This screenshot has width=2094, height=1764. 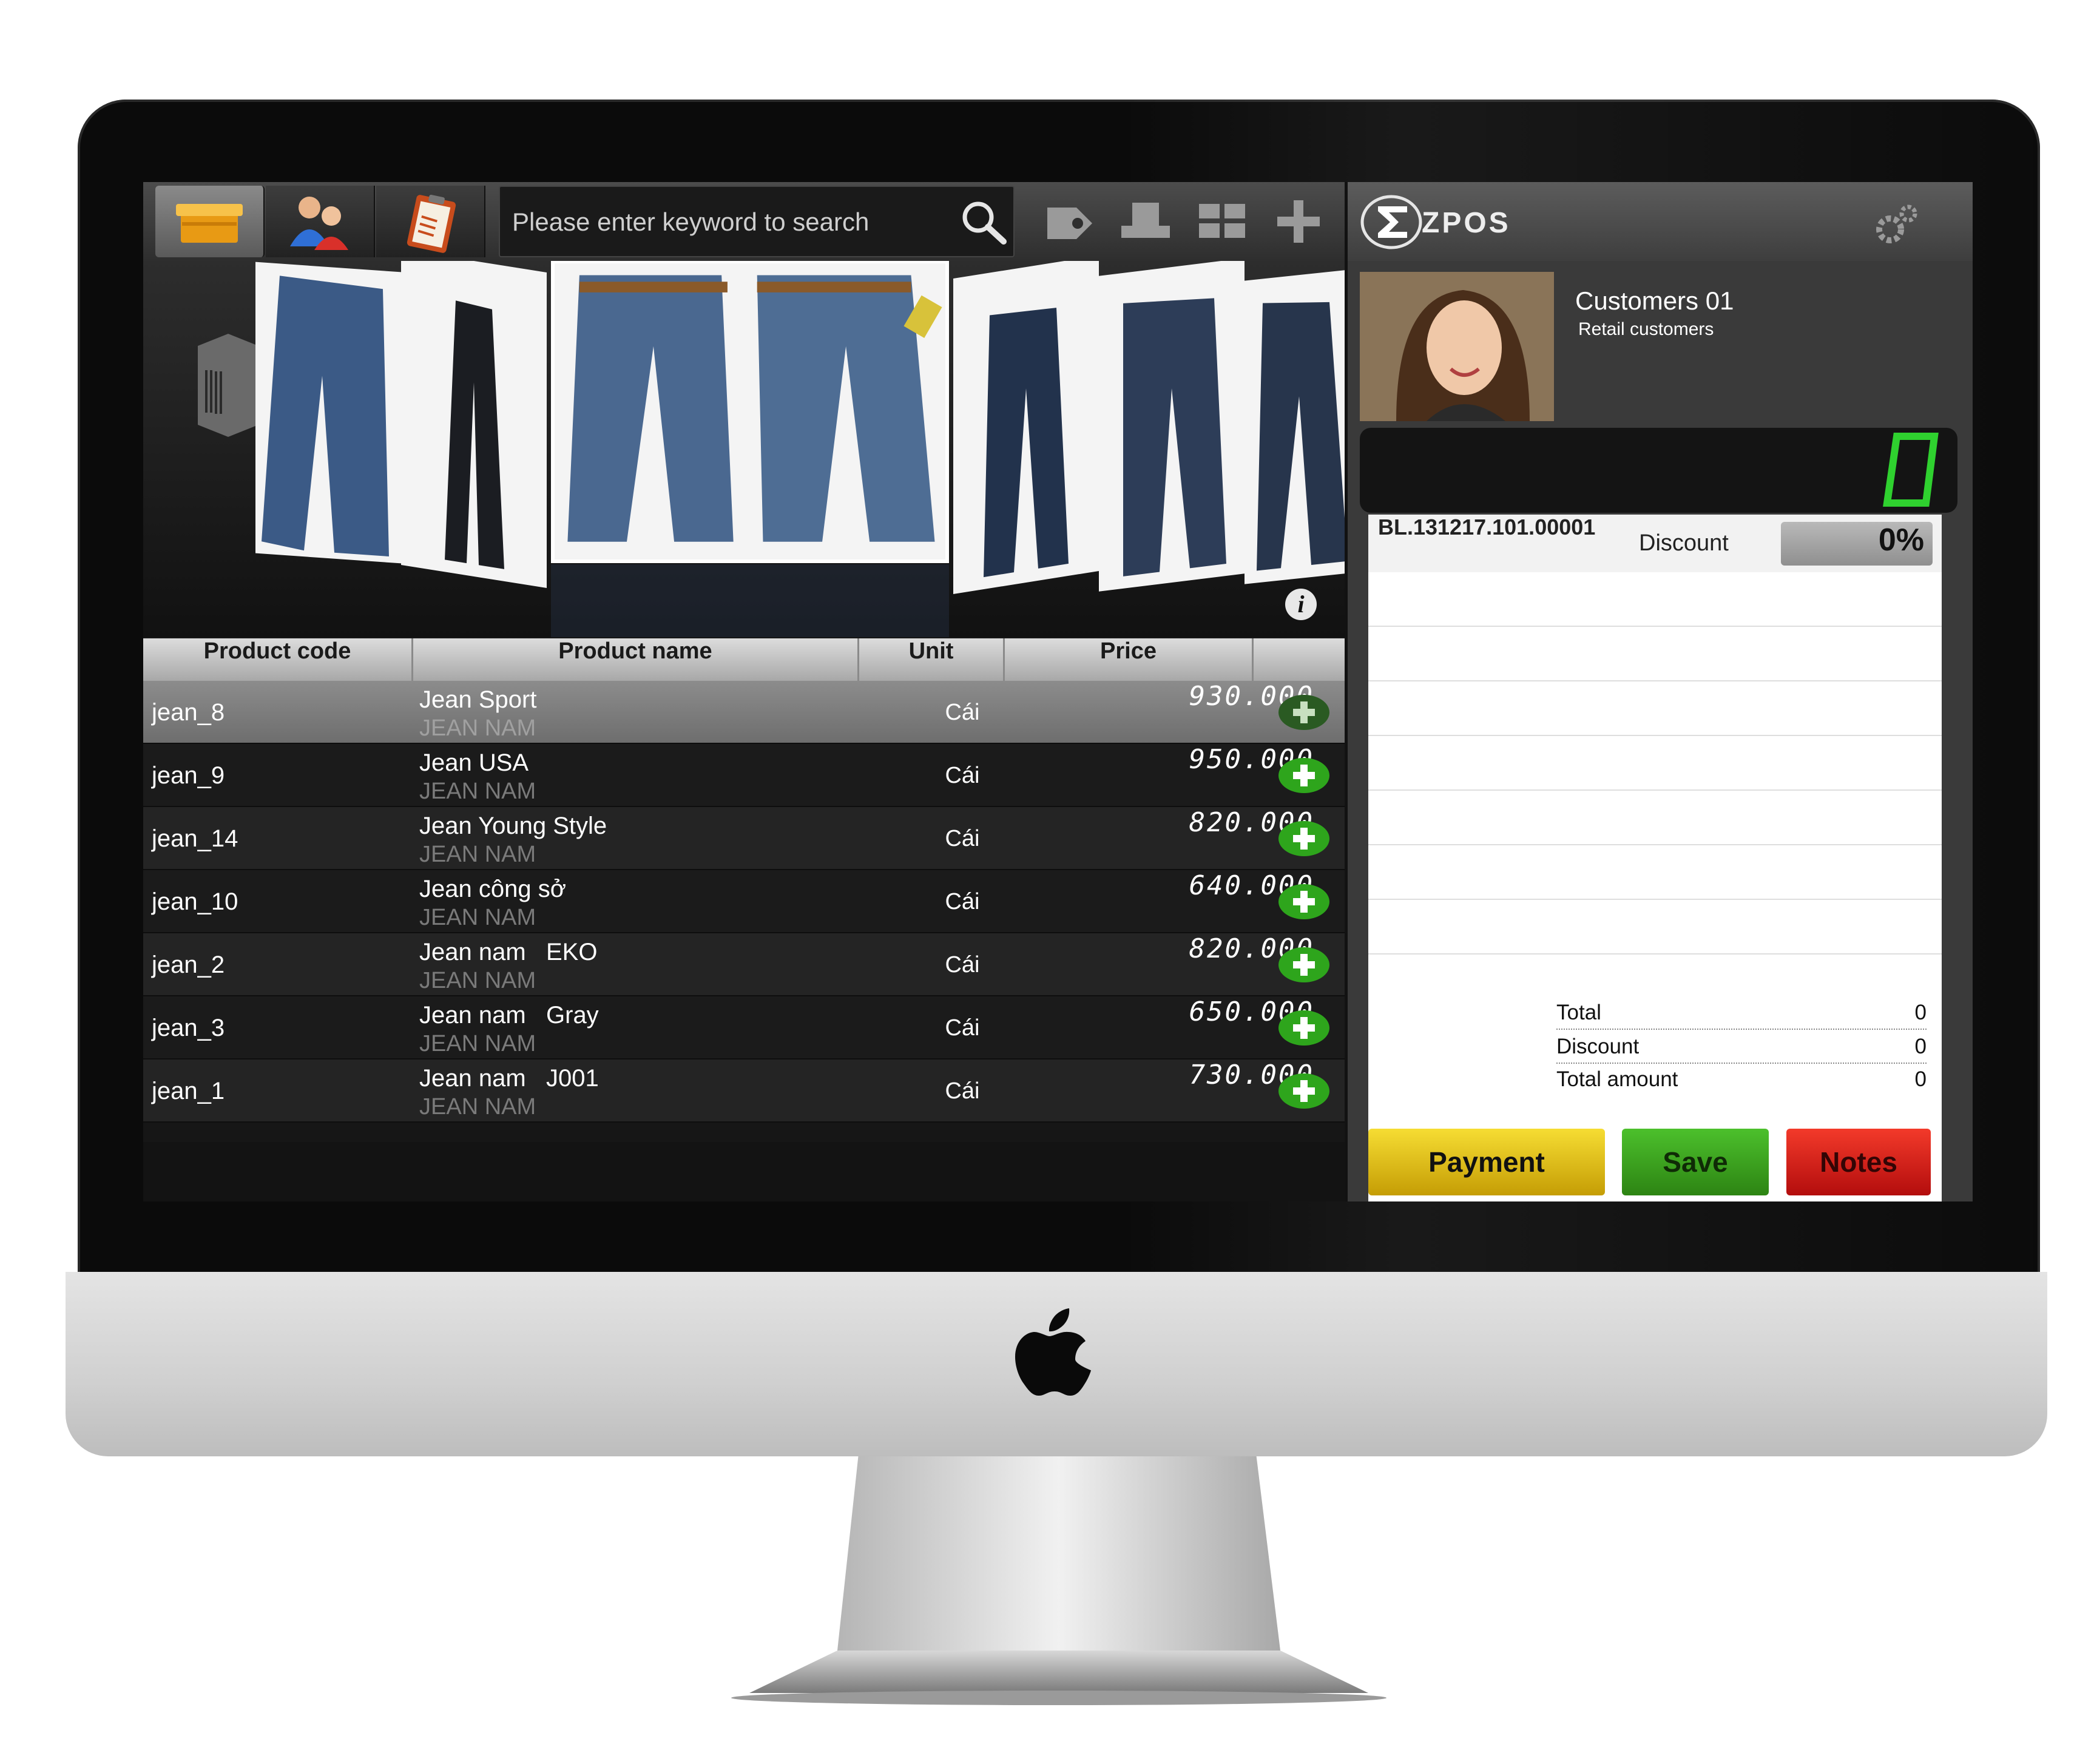 I want to click on discount-row: Discount 0, so click(x=1741, y=1047).